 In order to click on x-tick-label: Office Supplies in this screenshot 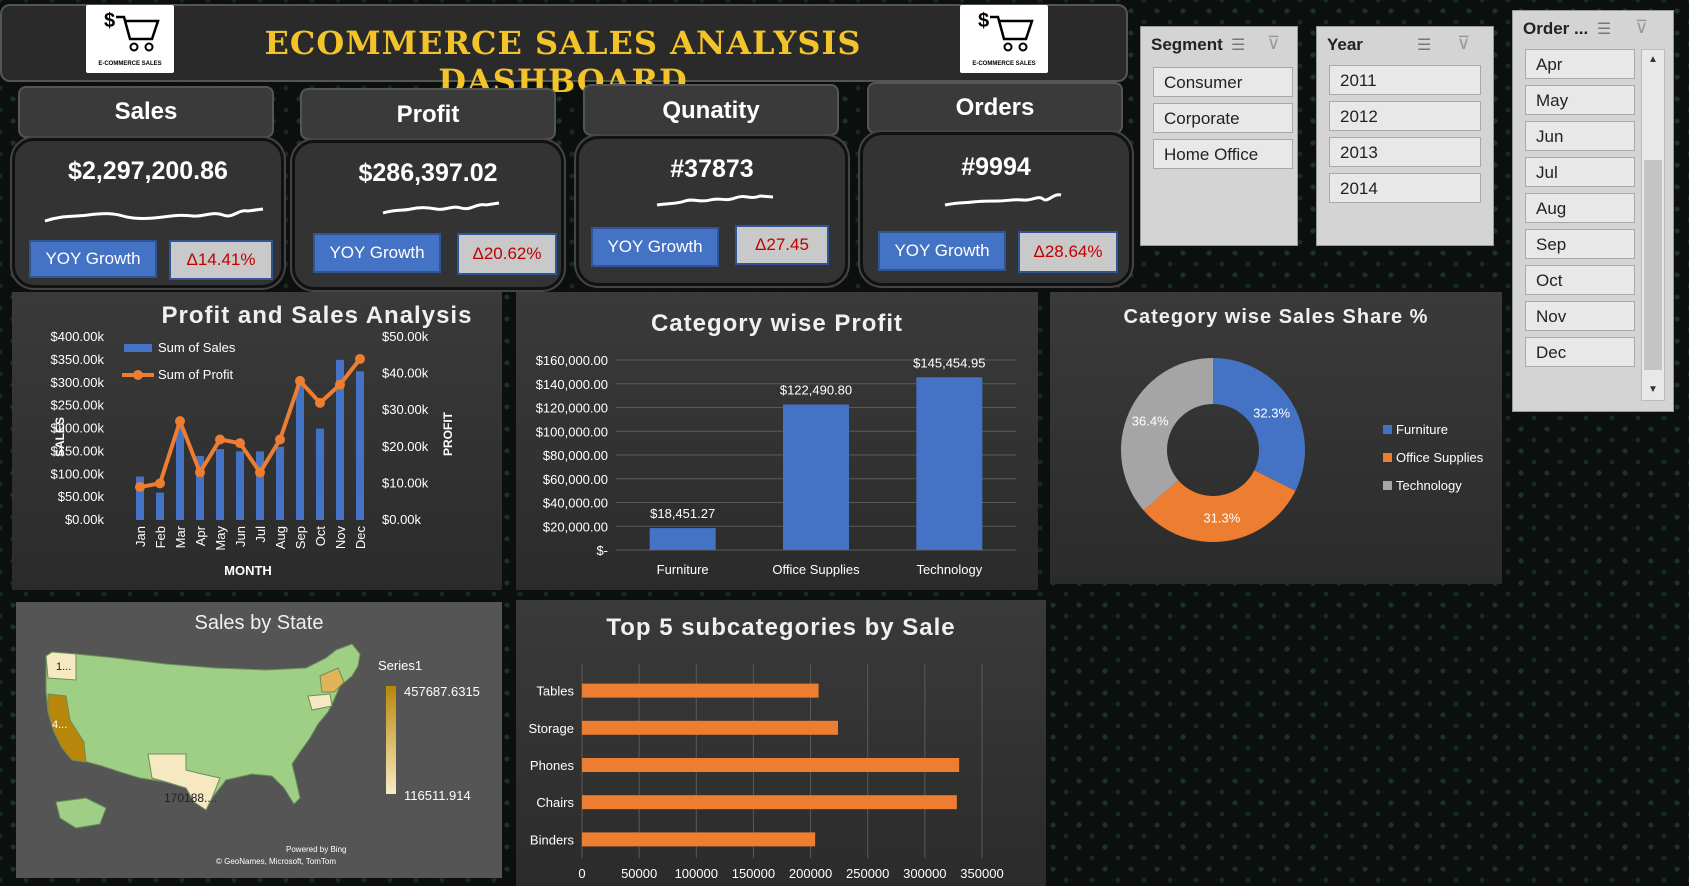, I will do `click(816, 569)`.